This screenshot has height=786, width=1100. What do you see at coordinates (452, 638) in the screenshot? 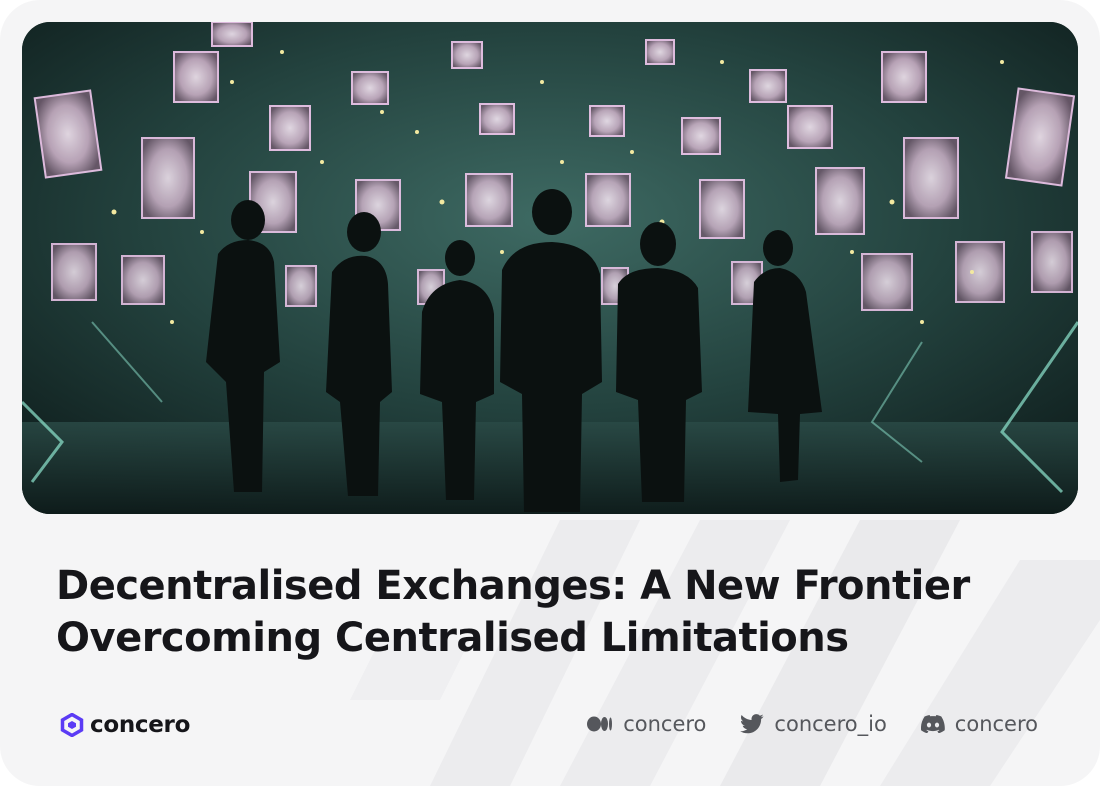
I see `title-line-2: Overcoming Centralised Limitations` at bounding box center [452, 638].